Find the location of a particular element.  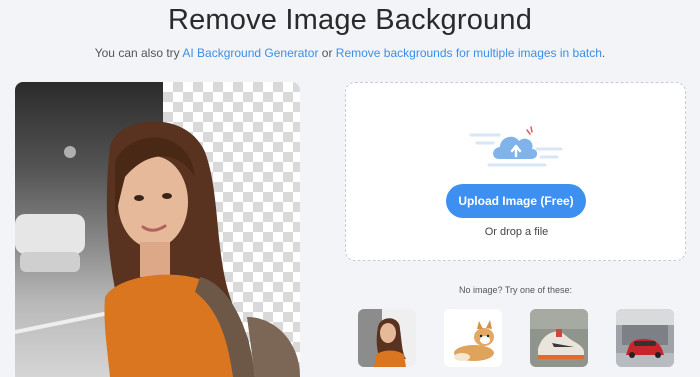

sample-thumb-dog is located at coordinates (473, 338).